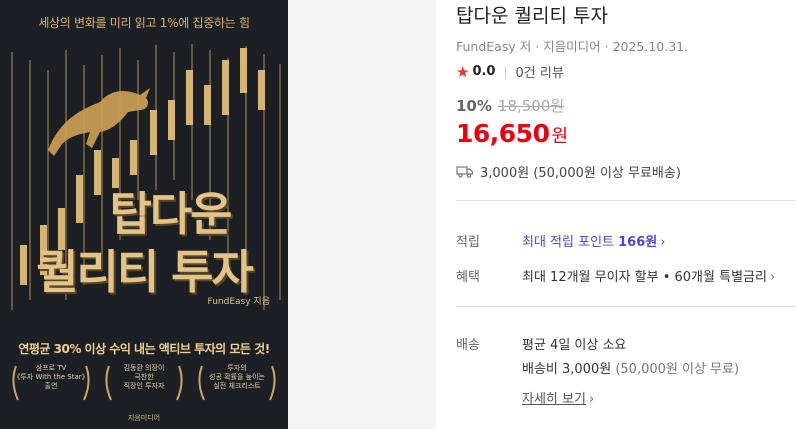 The height and width of the screenshot is (429, 796). Describe the element at coordinates (484, 71) in the screenshot. I see `rating-score: 0.0` at that location.